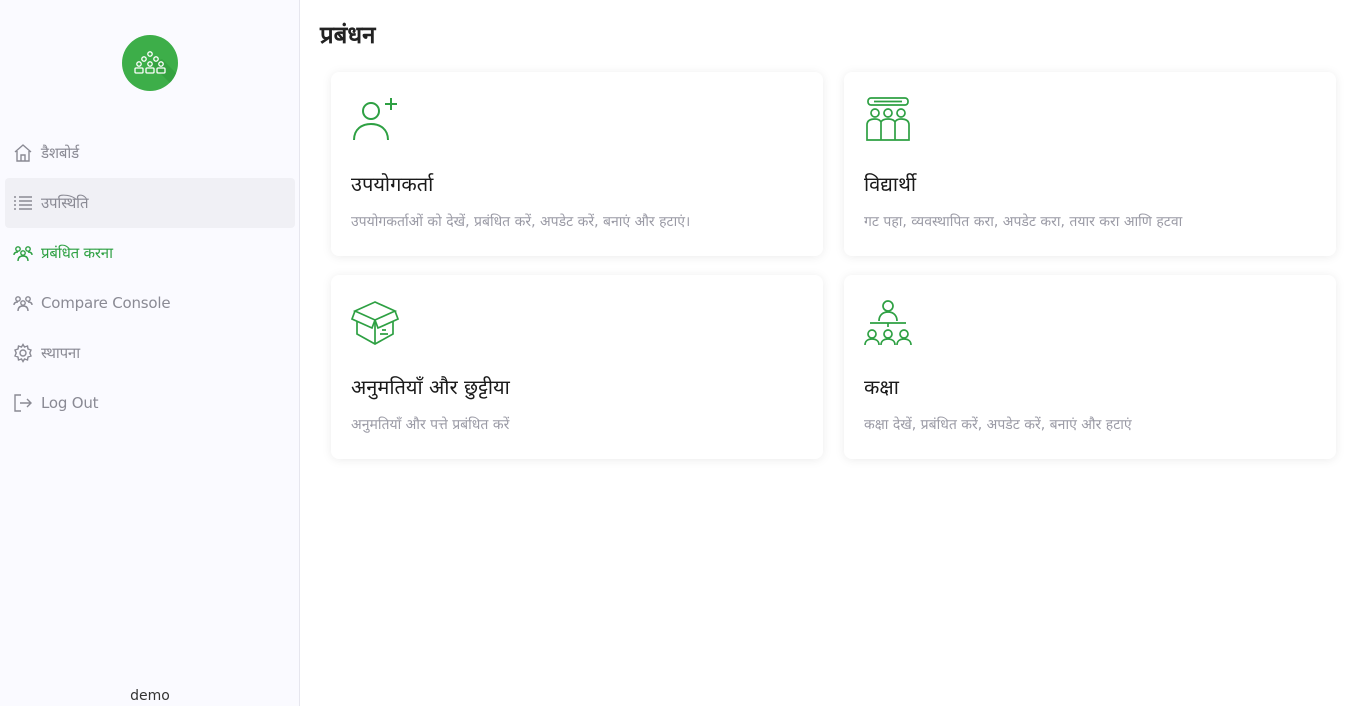 This screenshot has width=1366, height=706. I want to click on sidebar-item-label: उपस्थिति, so click(65, 203).